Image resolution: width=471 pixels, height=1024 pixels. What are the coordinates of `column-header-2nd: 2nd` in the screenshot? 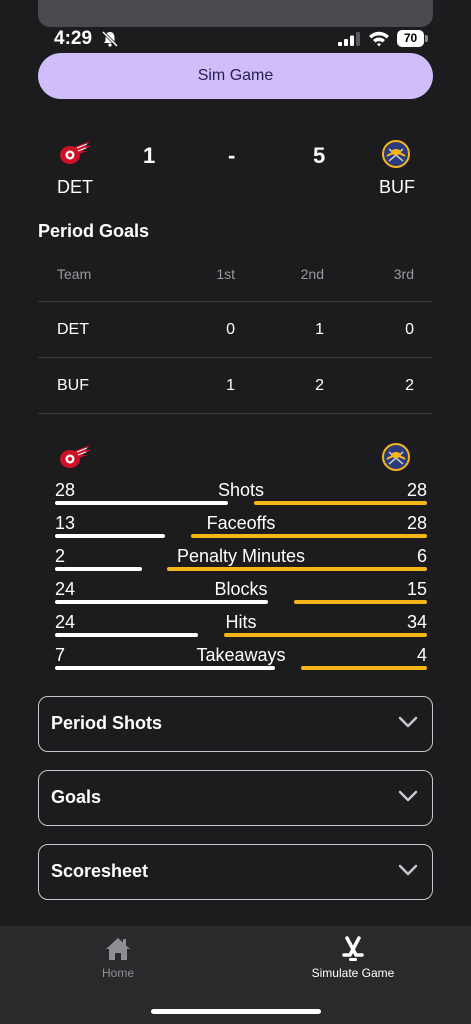 It's located at (312, 274).